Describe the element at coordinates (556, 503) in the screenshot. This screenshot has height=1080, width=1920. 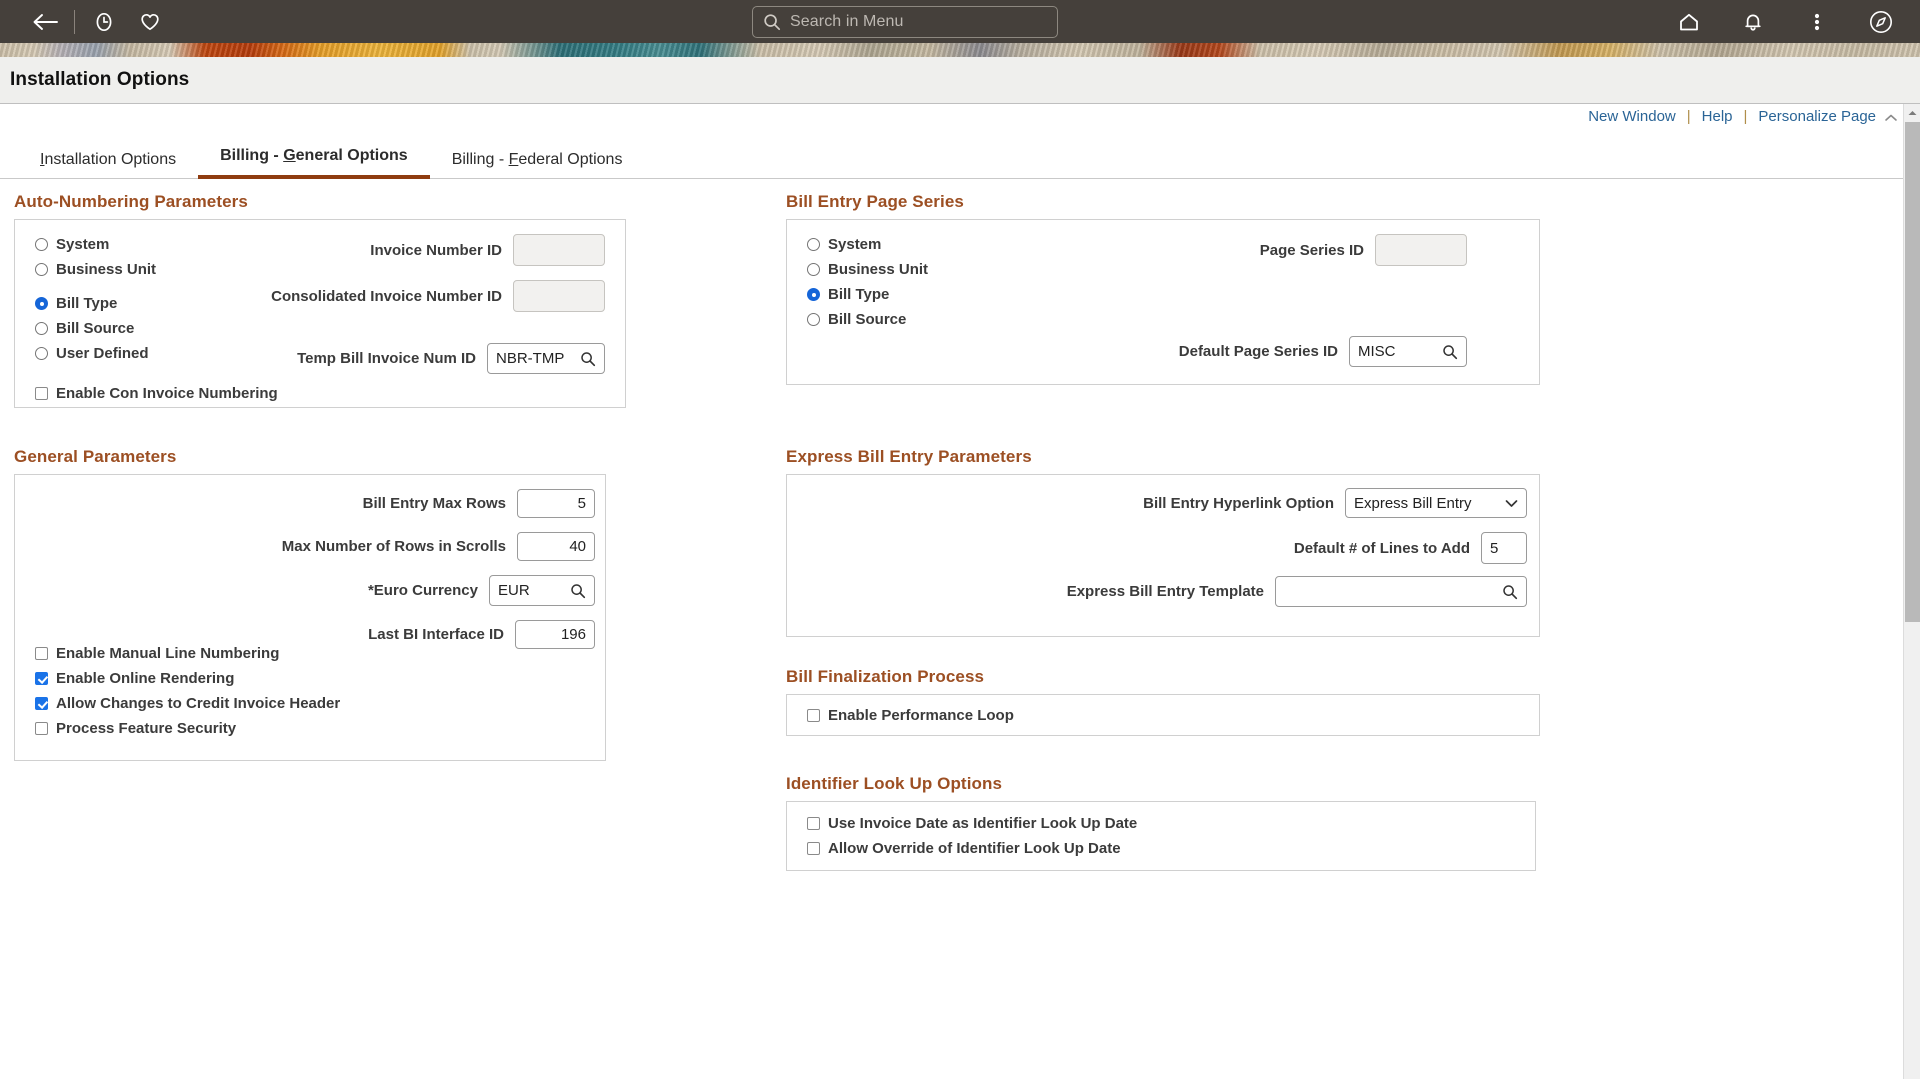
I see `bill-entry-max-rows-input: 5` at that location.